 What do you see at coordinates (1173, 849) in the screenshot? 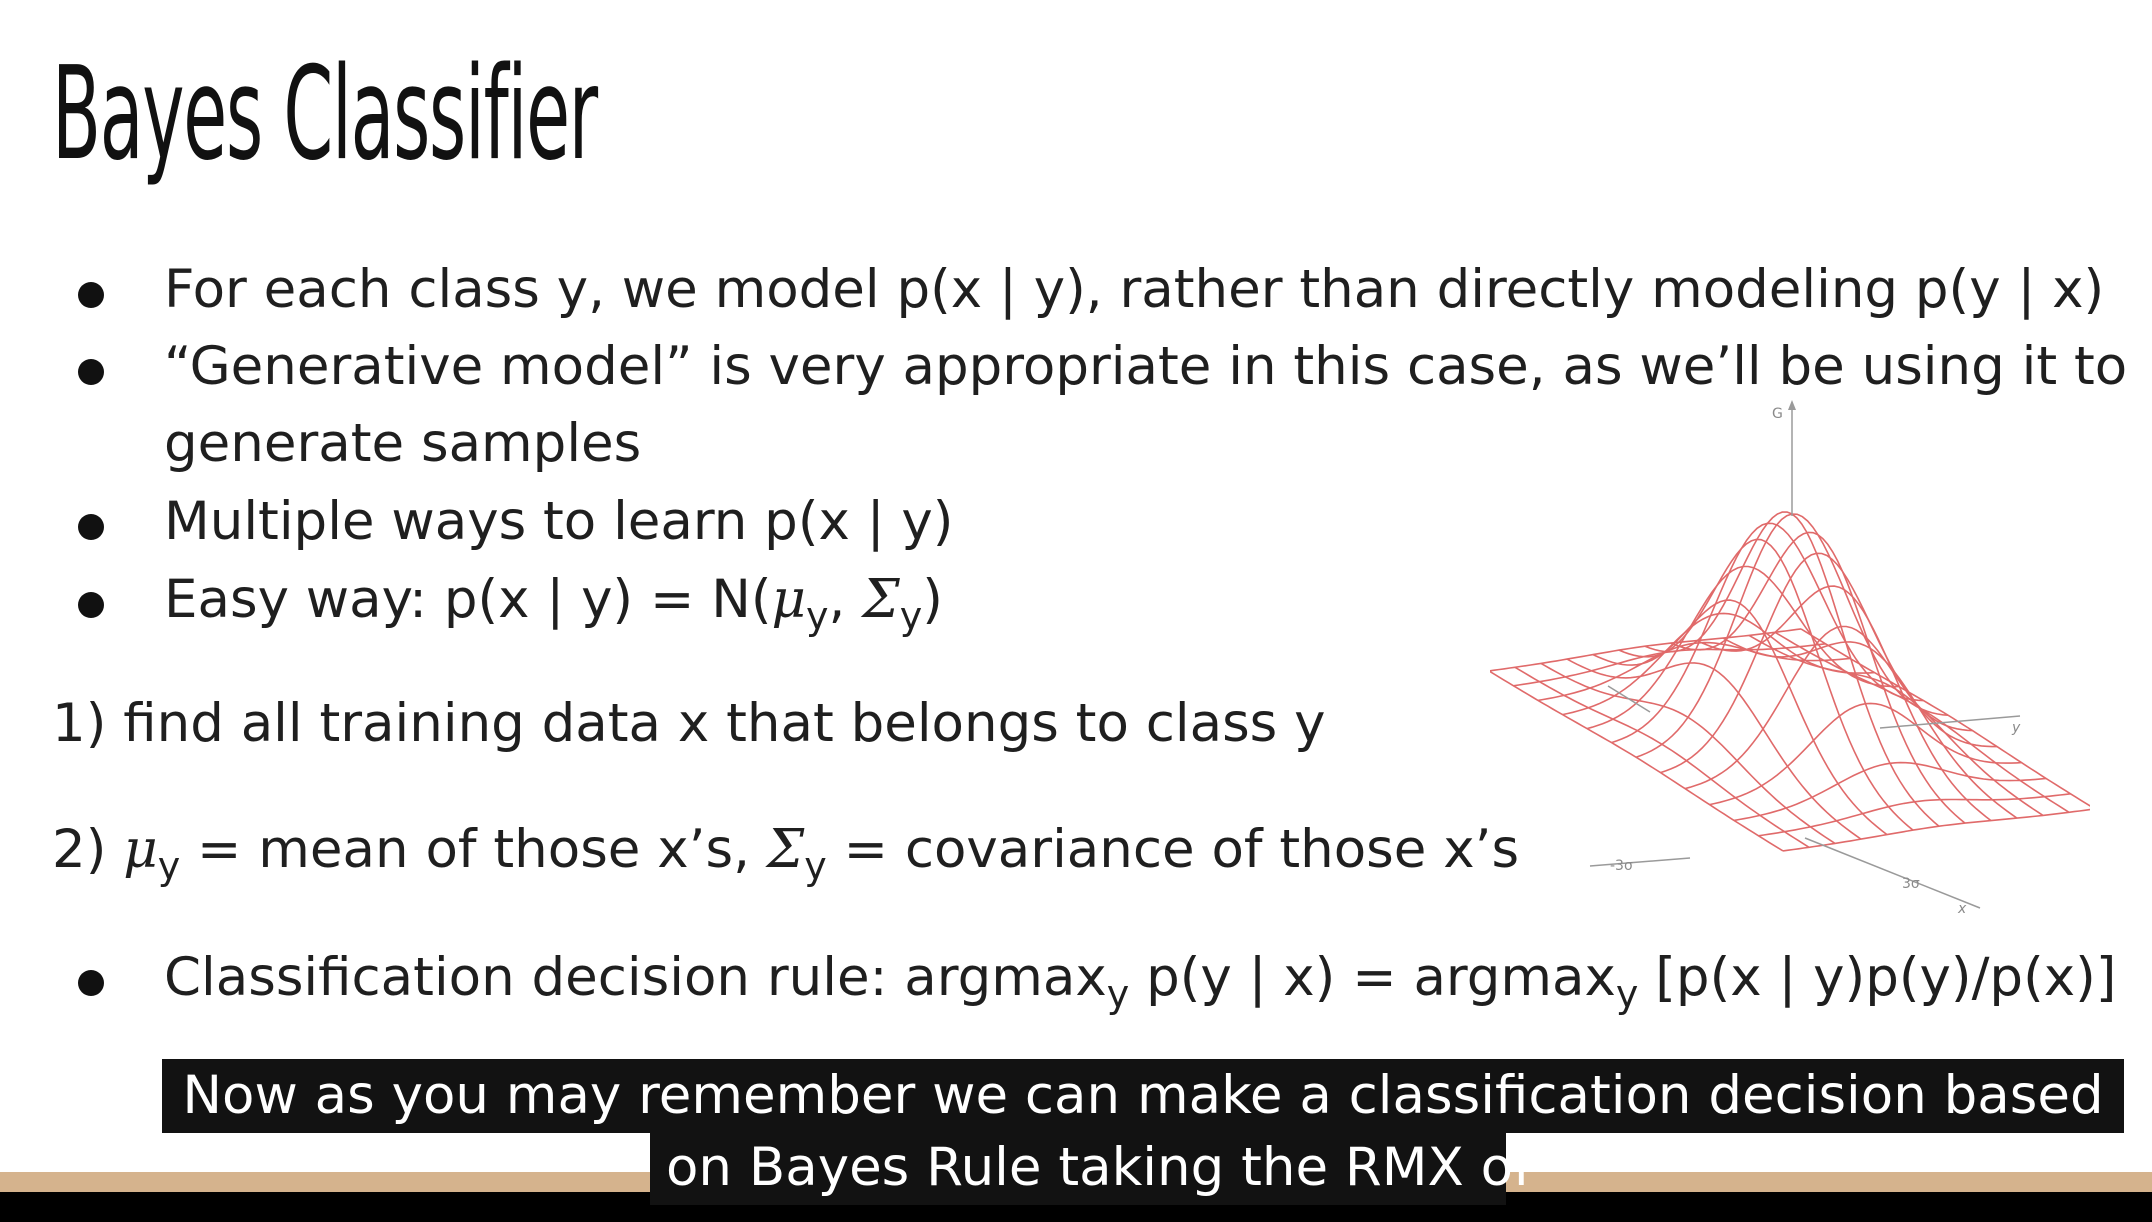
I see `step-text: = covariance of those x’s` at bounding box center [1173, 849].